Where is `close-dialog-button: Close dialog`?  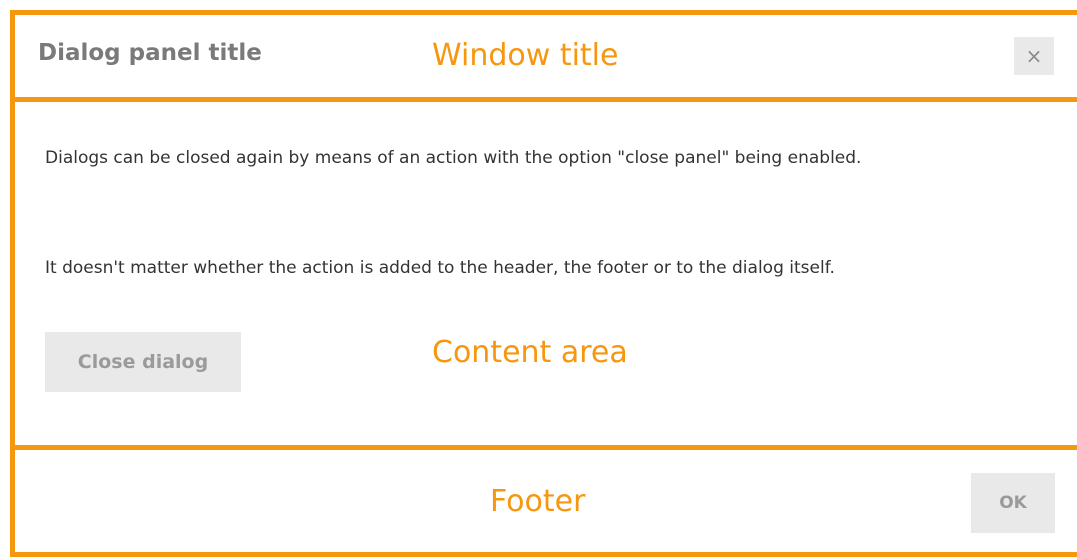 close-dialog-button: Close dialog is located at coordinates (143, 362).